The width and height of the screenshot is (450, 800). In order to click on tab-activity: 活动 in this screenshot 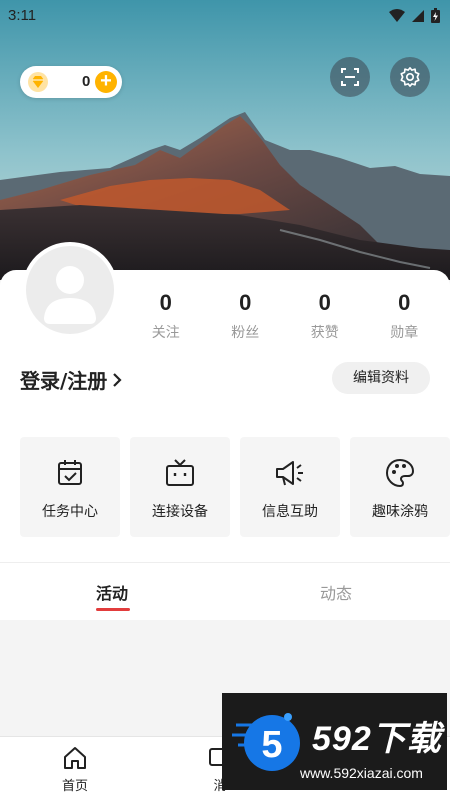, I will do `click(112, 592)`.